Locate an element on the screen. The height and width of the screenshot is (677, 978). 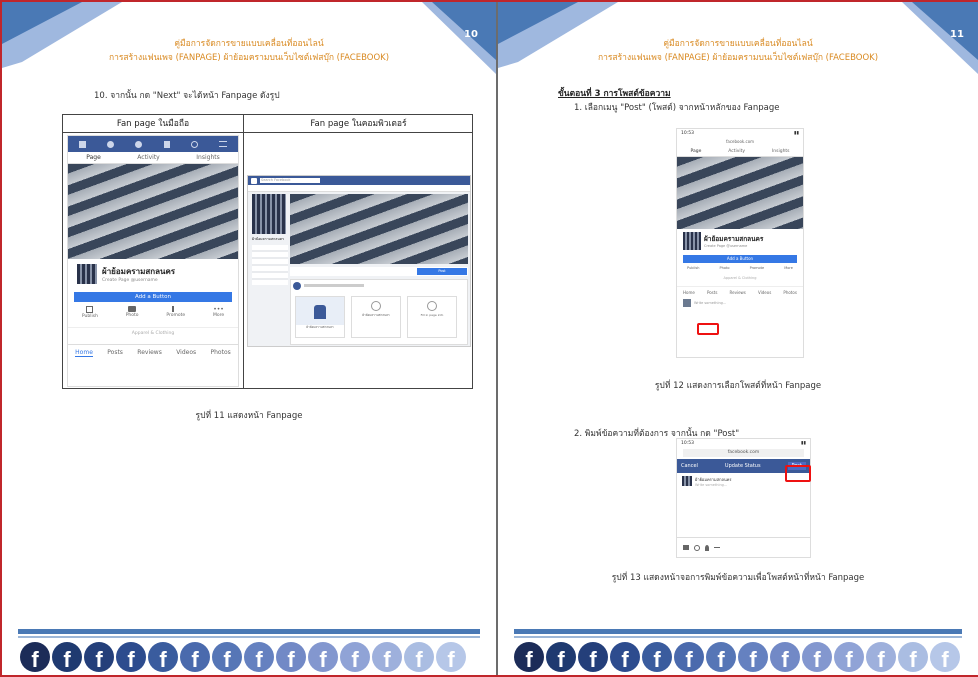
action-row: Publish Photo Promote More is located at coordinates (740, 268).